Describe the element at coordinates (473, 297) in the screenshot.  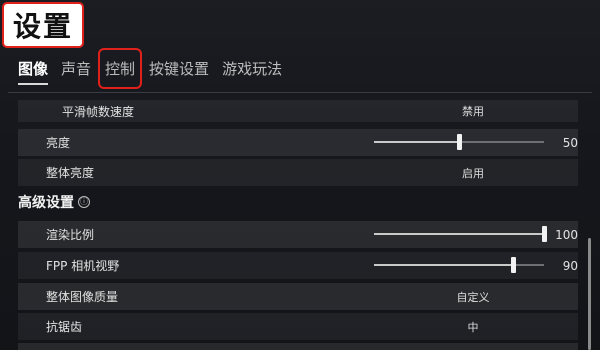
I see `setting-value: 自定义` at that location.